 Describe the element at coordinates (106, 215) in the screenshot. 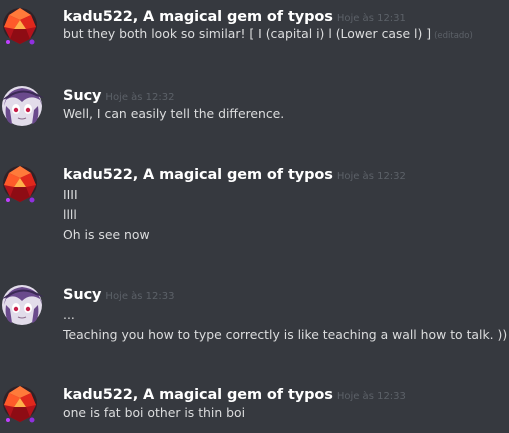

I see `message-content: IIII llll Oh is see now` at that location.